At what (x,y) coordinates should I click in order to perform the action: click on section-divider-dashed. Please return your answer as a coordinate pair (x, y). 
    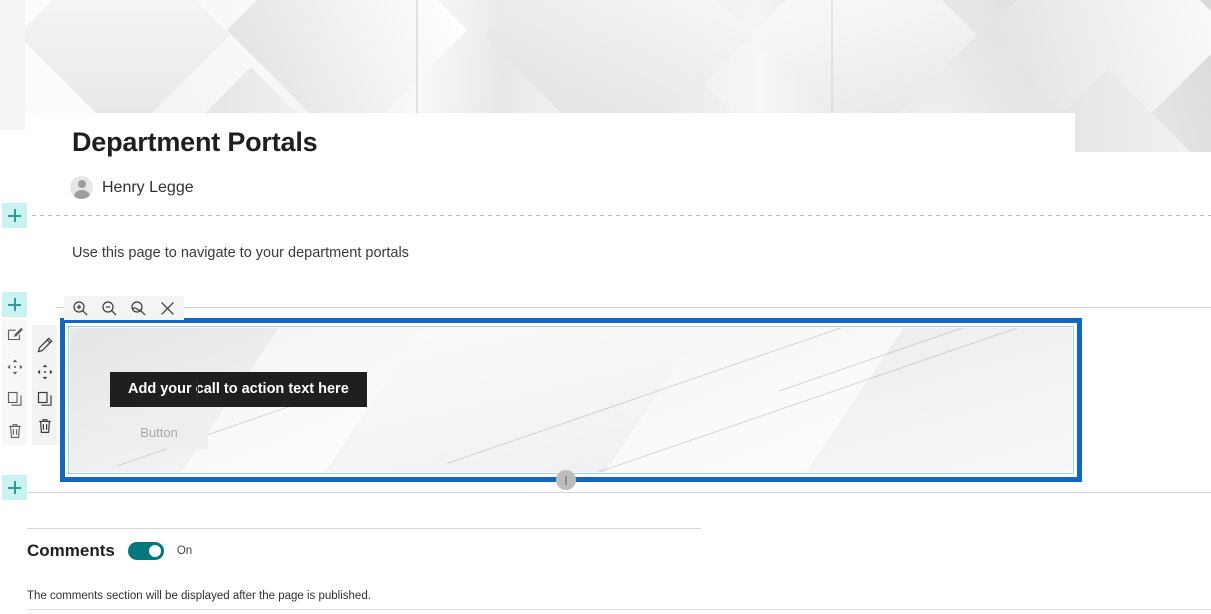
    Looking at the image, I should click on (621, 215).